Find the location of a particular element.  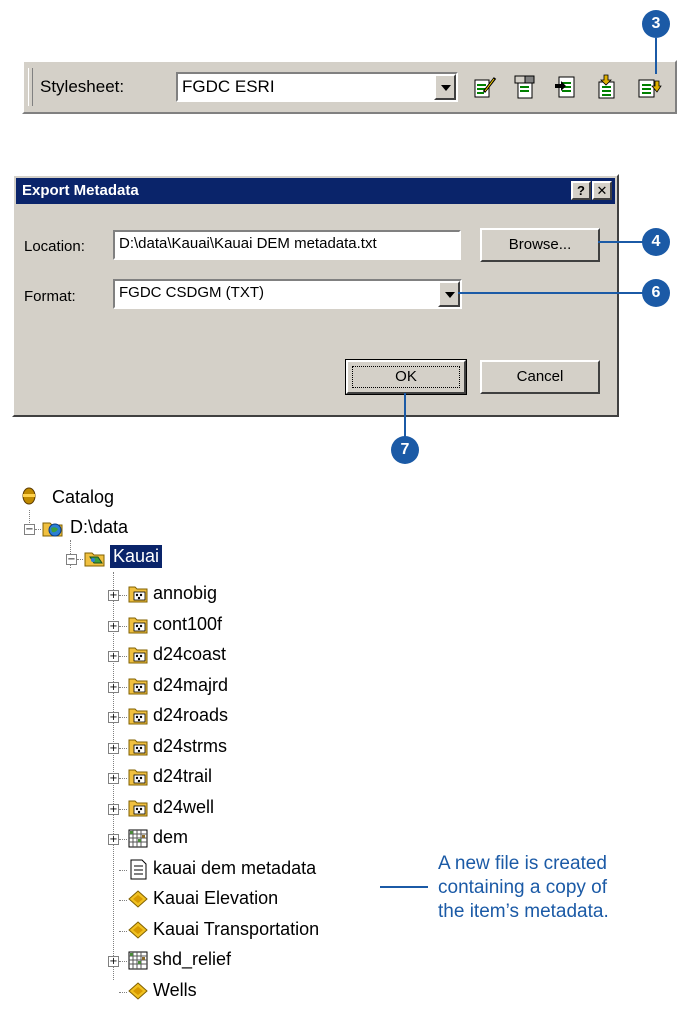

location-label: Location: is located at coordinates (54, 246).